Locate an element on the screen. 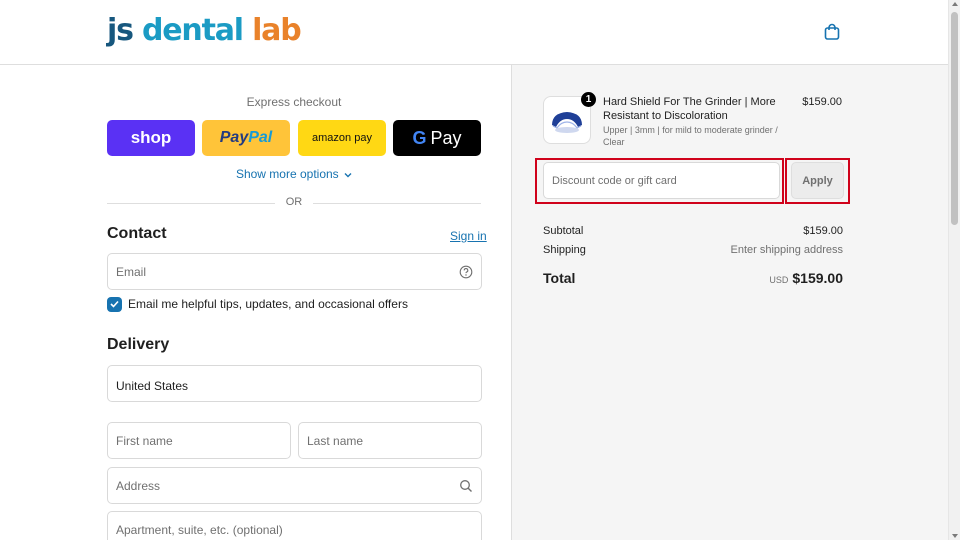 Image resolution: width=960 pixels, height=540 pixels. shipping-row: Shipping Enter shipping address is located at coordinates (693, 251).